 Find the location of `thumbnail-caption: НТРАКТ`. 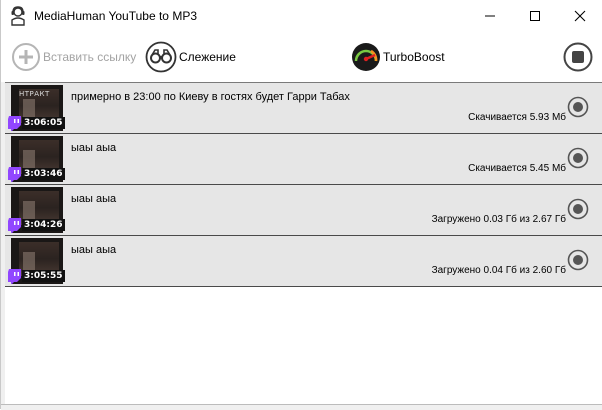

thumbnail-caption: НТРАКТ is located at coordinates (34, 94).